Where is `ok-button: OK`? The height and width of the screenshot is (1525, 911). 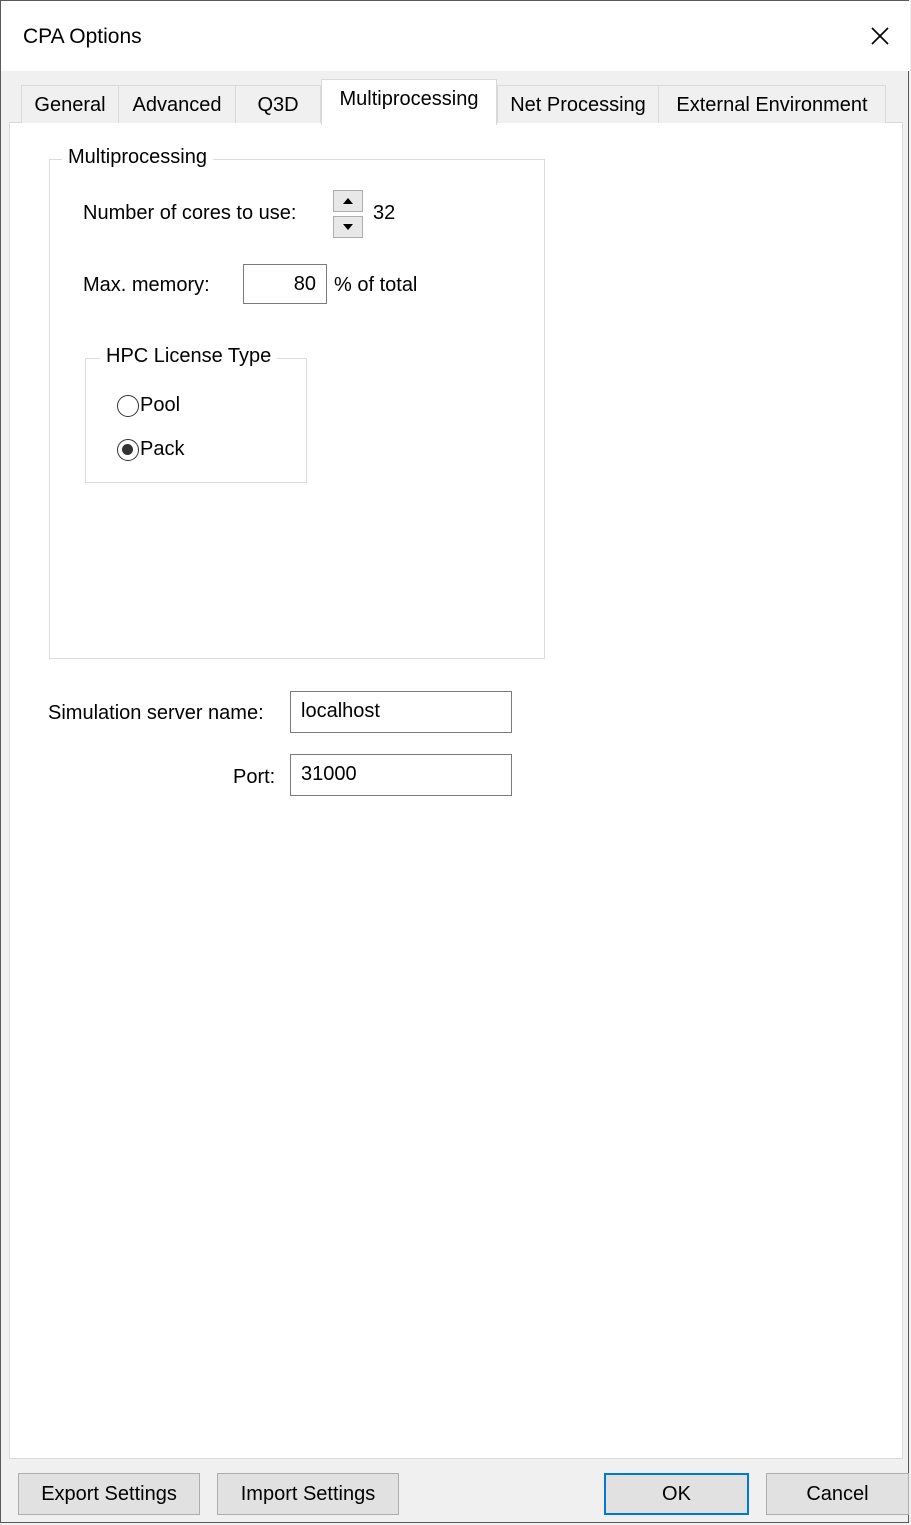
ok-button: OK is located at coordinates (676, 1494).